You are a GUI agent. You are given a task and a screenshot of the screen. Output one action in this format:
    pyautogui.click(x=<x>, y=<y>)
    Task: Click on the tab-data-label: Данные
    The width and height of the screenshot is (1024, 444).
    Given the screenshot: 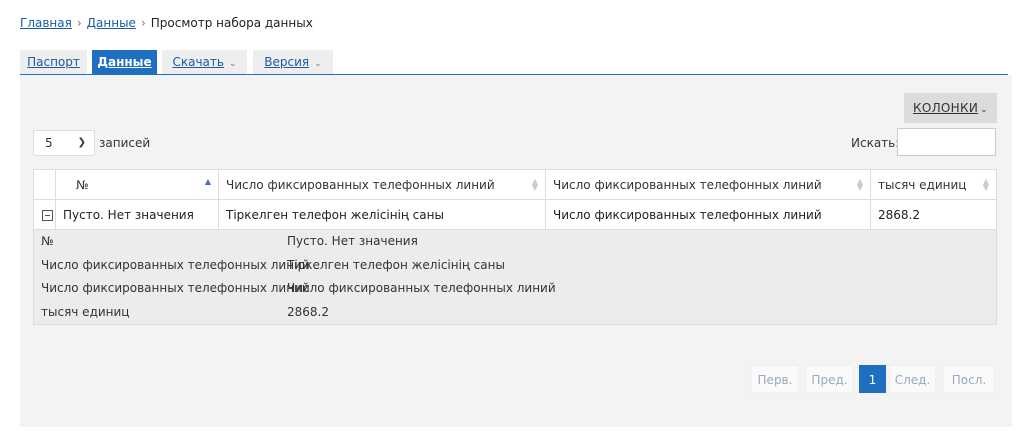 What is the action you would take?
    pyautogui.click(x=124, y=62)
    